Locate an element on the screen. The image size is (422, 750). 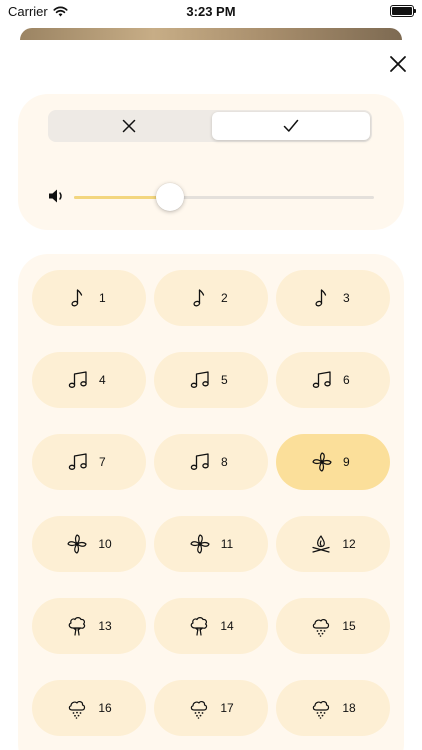
sound-label: 10 is located at coordinates (105, 544).